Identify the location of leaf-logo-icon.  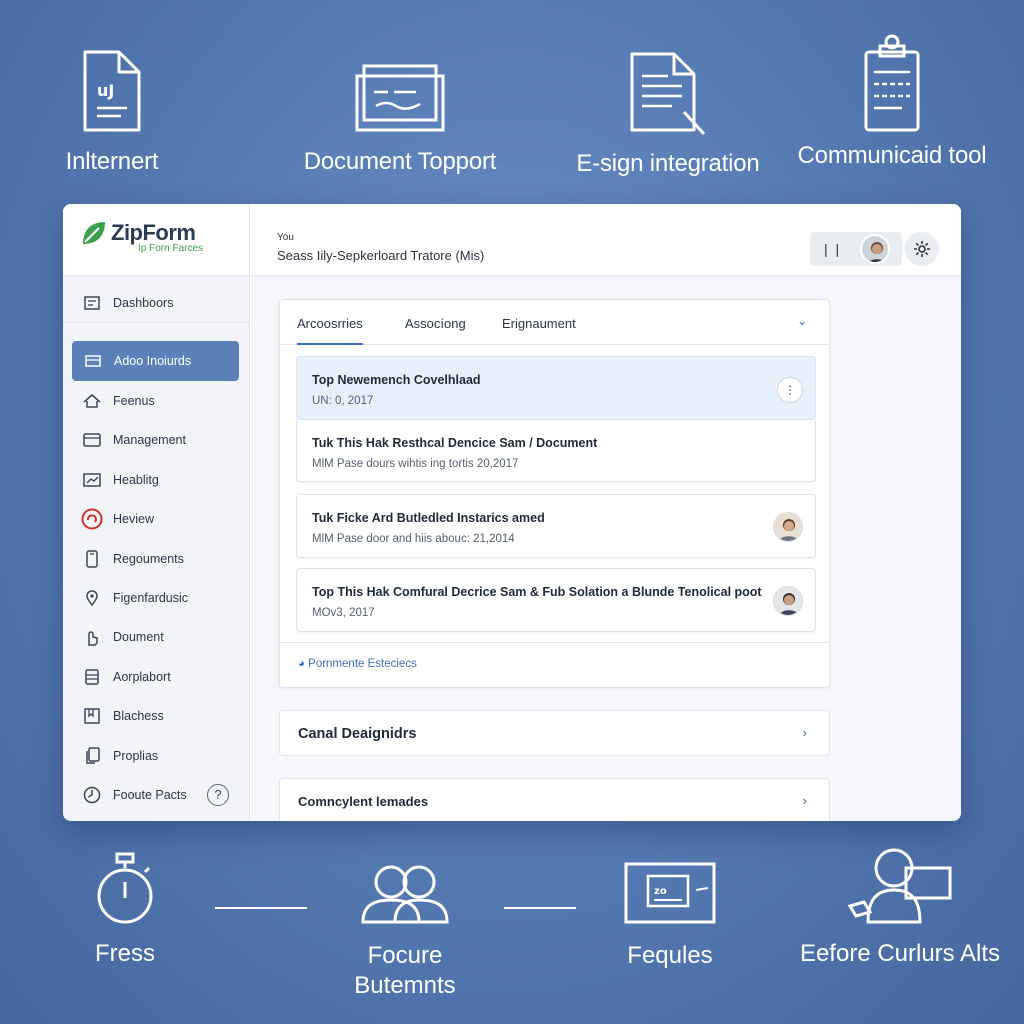
(94, 233).